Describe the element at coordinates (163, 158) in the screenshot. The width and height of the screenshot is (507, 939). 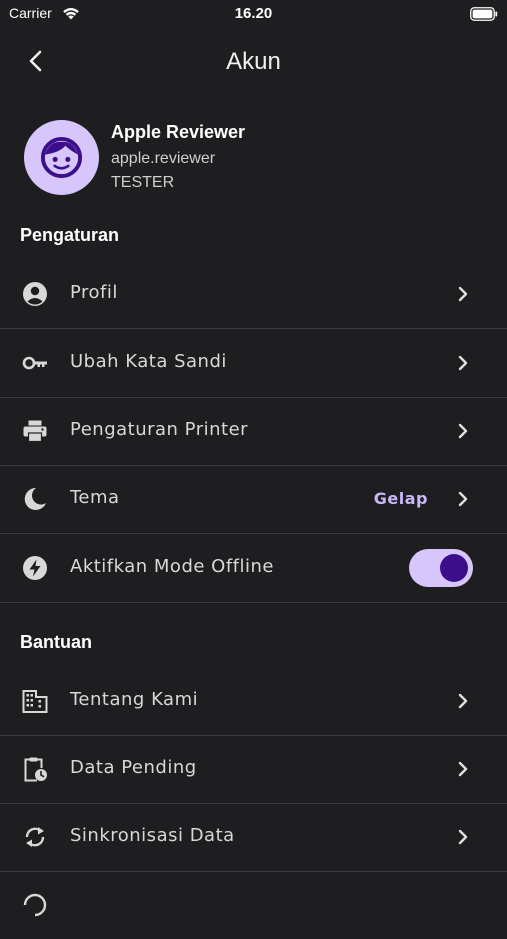
I see `profile-username: apple.reviewer` at that location.